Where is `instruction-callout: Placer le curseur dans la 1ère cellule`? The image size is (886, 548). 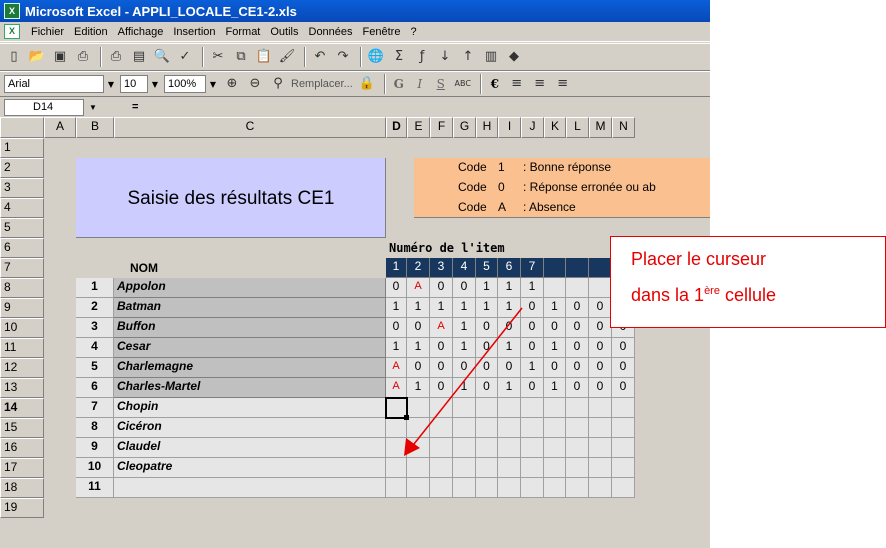
instruction-callout: Placer le curseur dans la 1ère cellule is located at coordinates (748, 282).